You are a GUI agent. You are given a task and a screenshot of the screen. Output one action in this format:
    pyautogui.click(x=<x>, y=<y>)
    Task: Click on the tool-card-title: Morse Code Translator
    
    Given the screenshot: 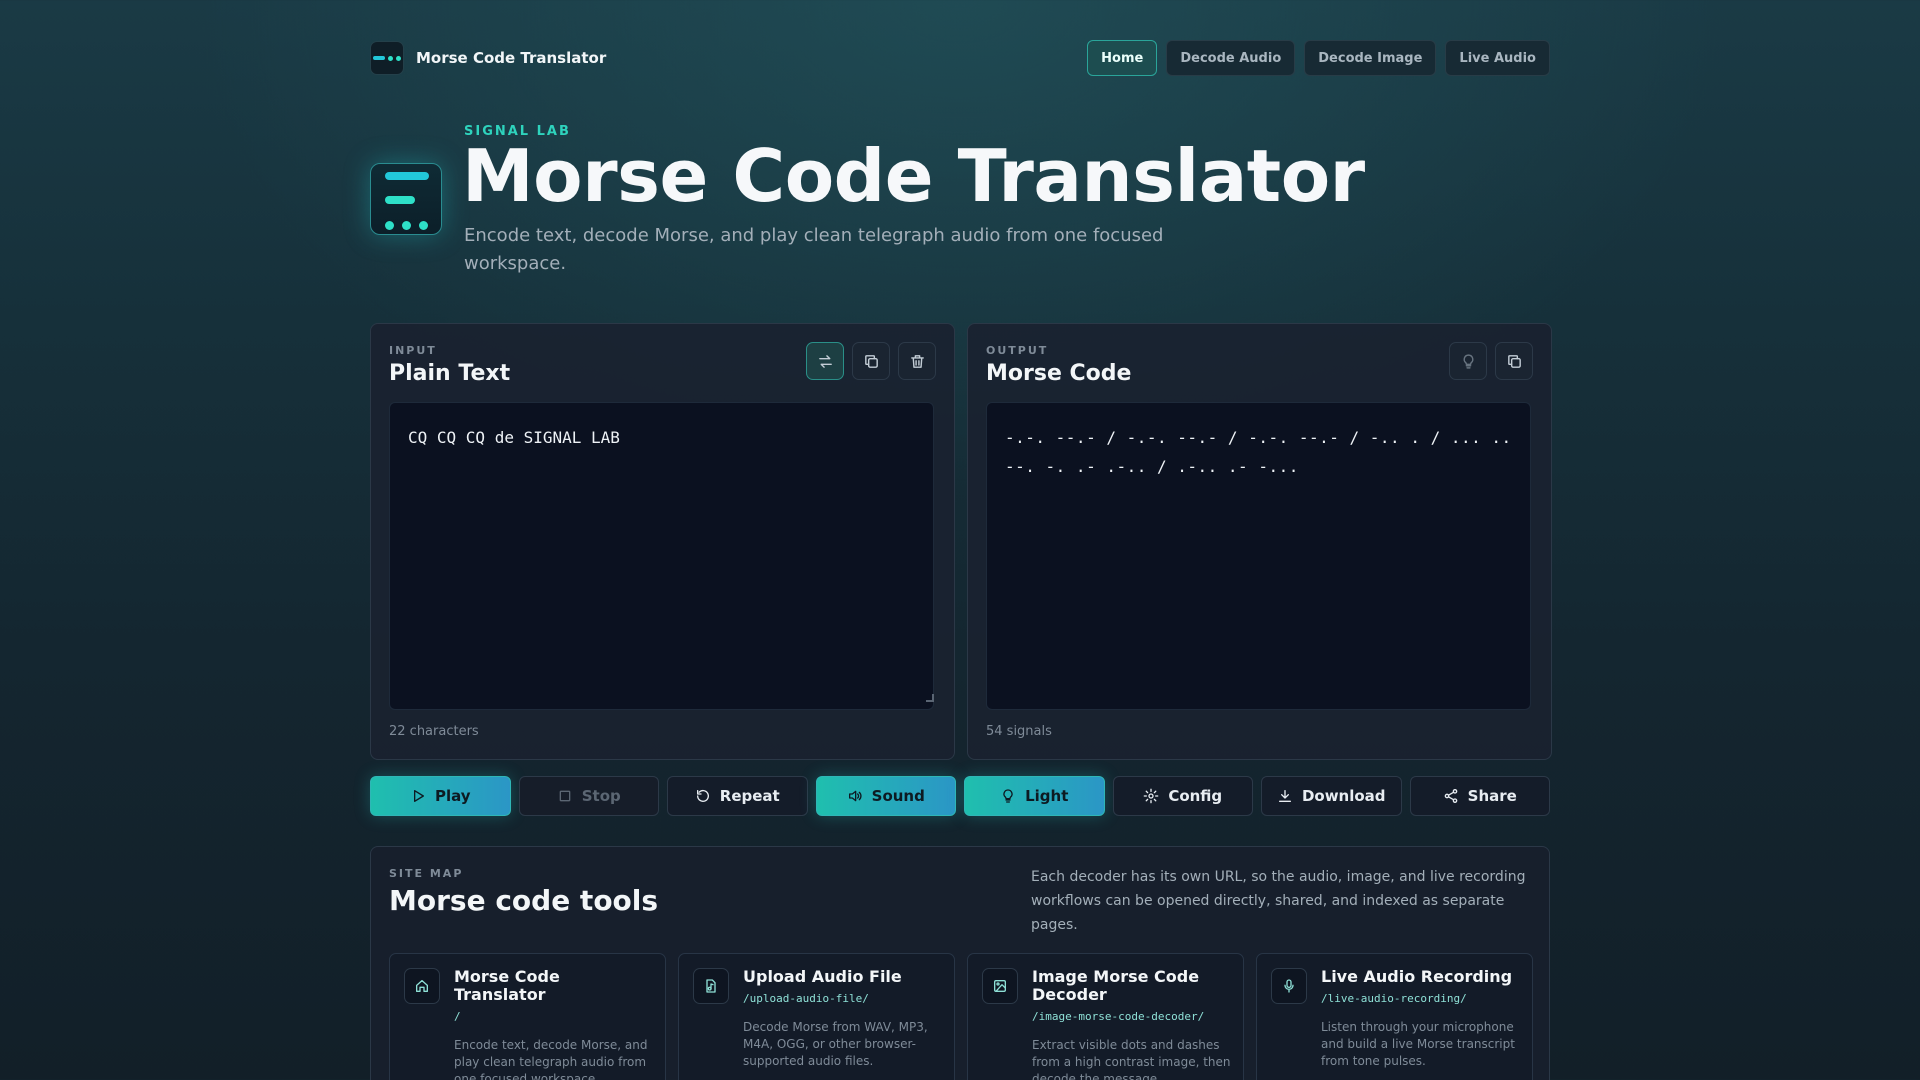 What is the action you would take?
    pyautogui.click(x=507, y=985)
    